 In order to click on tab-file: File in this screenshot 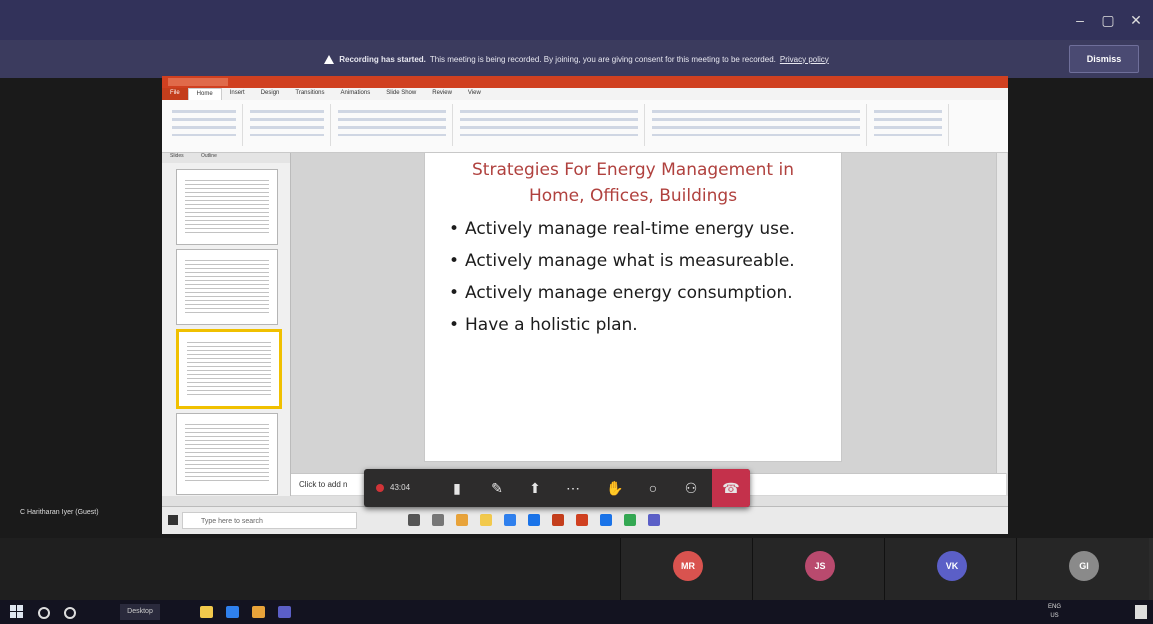, I will do `click(175, 94)`.